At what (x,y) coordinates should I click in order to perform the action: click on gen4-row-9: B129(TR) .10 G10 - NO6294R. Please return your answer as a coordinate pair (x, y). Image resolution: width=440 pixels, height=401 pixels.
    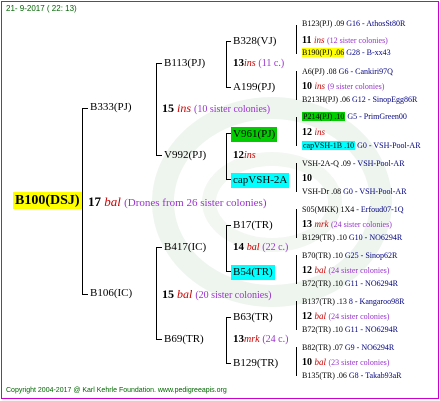
    Looking at the image, I should click on (352, 238).